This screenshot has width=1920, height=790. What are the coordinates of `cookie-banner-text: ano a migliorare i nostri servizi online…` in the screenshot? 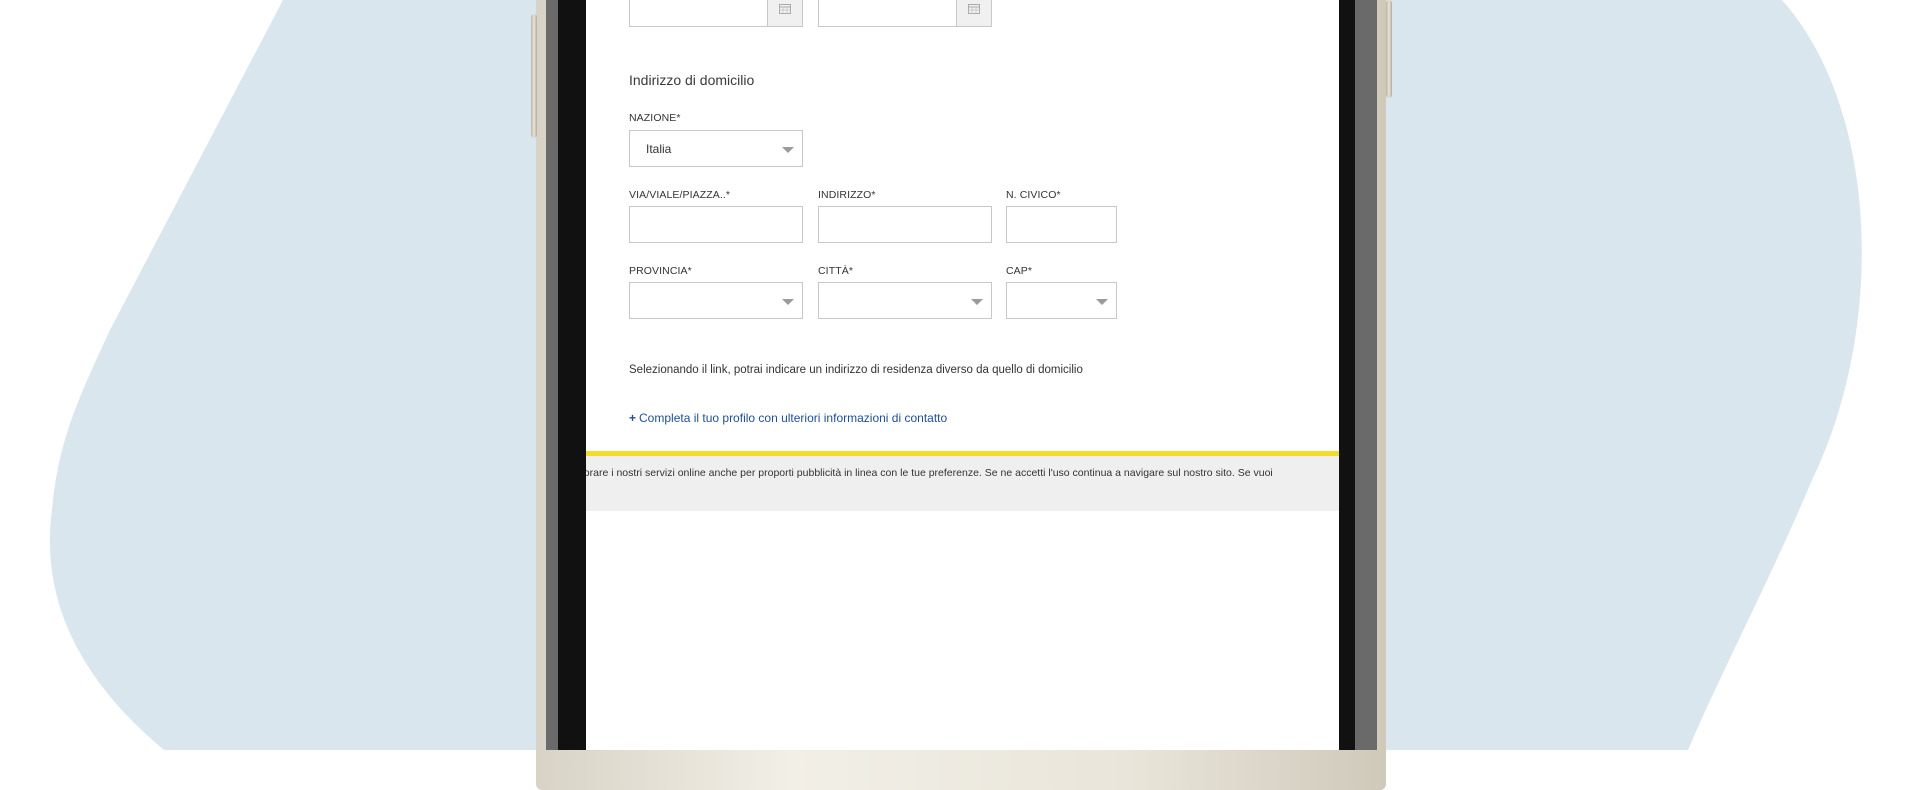 It's located at (929, 473).